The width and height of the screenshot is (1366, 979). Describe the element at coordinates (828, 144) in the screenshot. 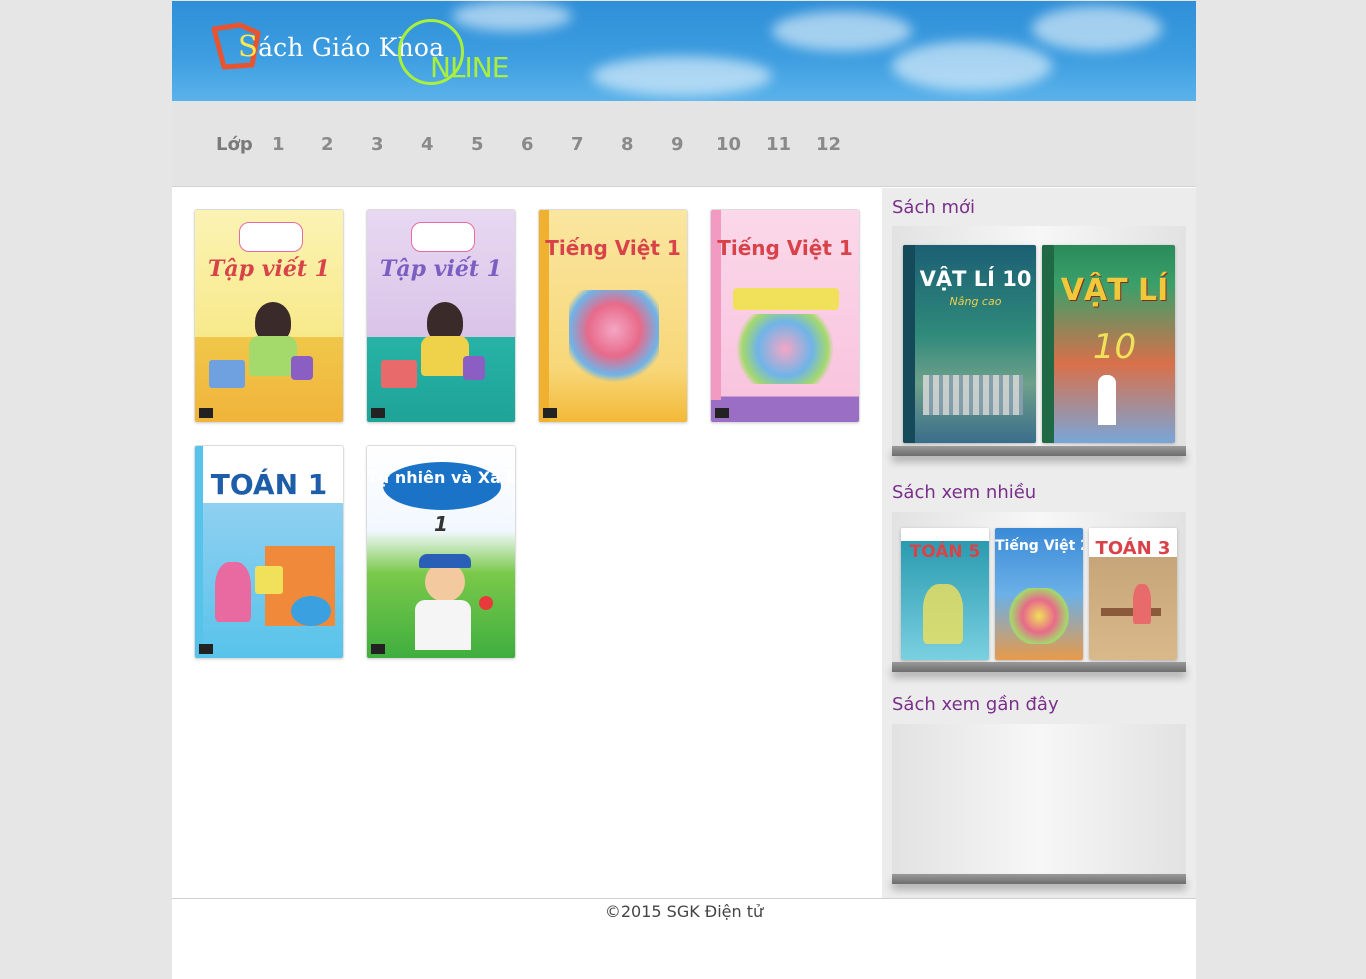

I see `grade-link-12: 12` at that location.